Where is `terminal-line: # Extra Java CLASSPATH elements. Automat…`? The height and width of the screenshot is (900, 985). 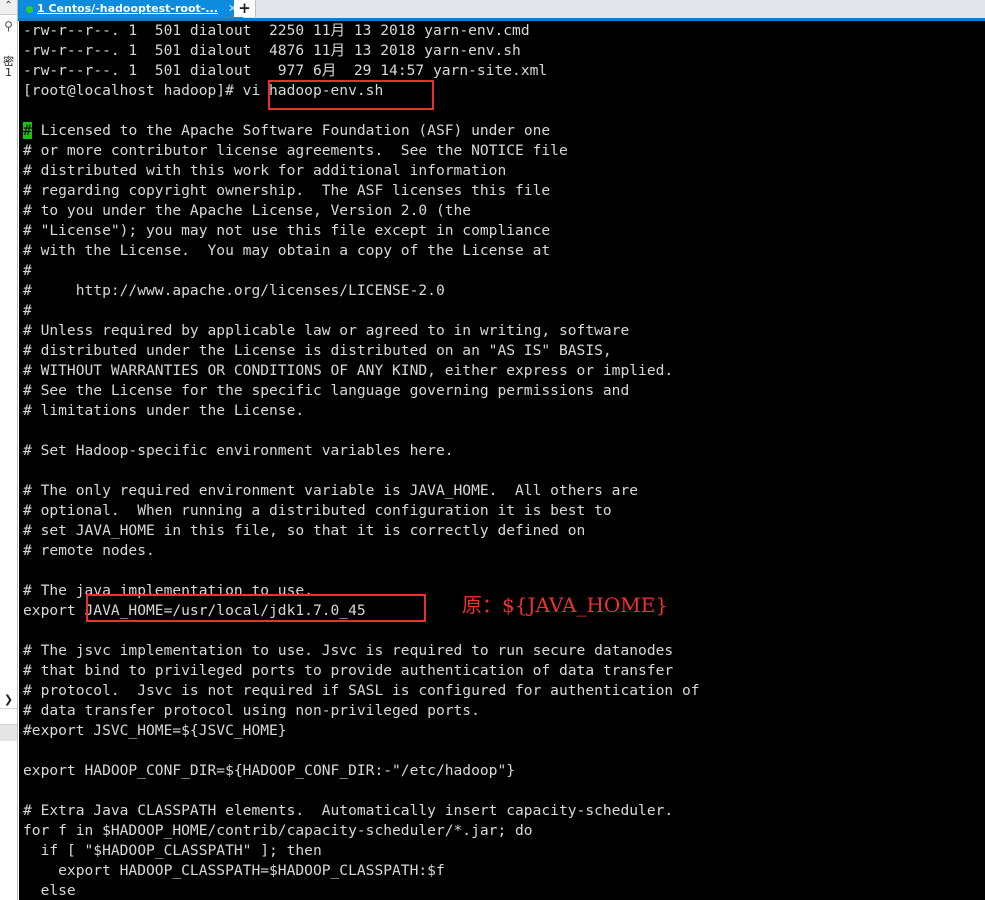 terminal-line: # Extra Java CLASSPATH elements. Automat… is located at coordinates (348, 810).